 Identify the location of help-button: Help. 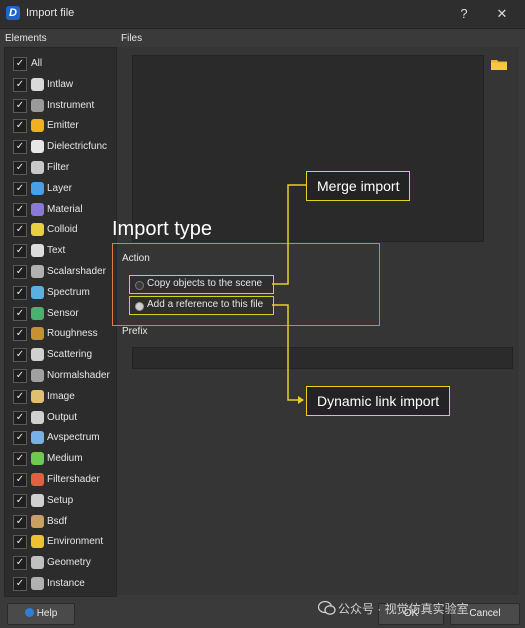
(41, 614).